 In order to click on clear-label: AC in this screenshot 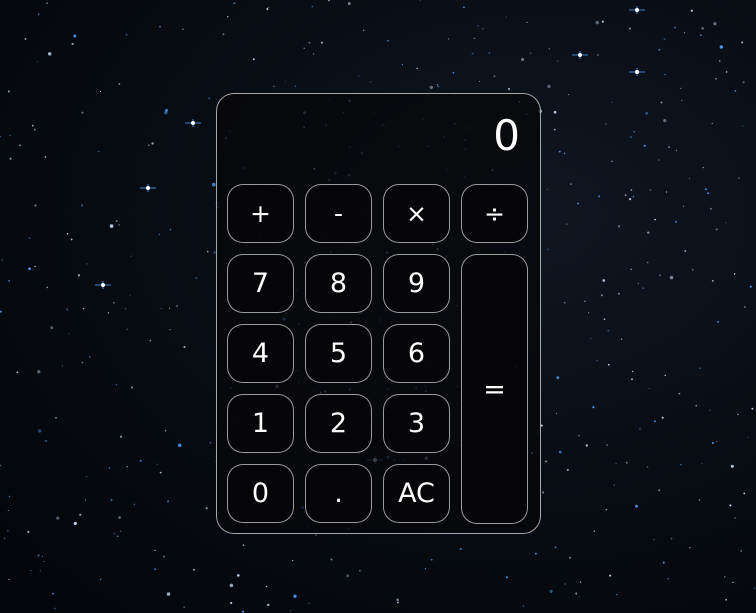, I will do `click(416, 493)`.